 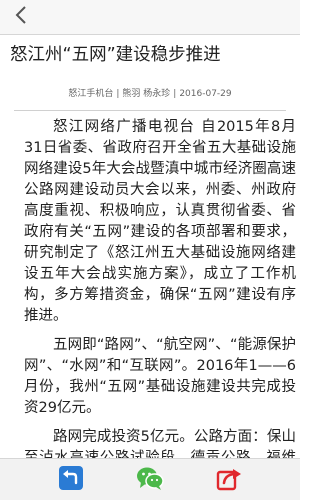 I want to click on article-title: 怒江州“五网”建设稳步推进, so click(x=115, y=55).